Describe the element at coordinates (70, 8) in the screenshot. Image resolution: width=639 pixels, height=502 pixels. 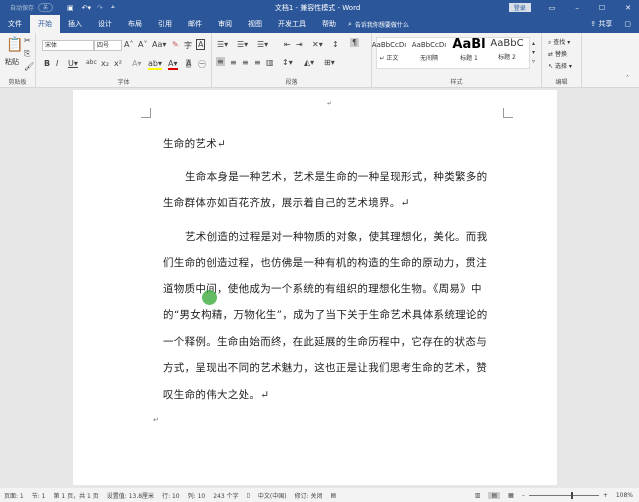
I see `save-icon: ▣` at that location.